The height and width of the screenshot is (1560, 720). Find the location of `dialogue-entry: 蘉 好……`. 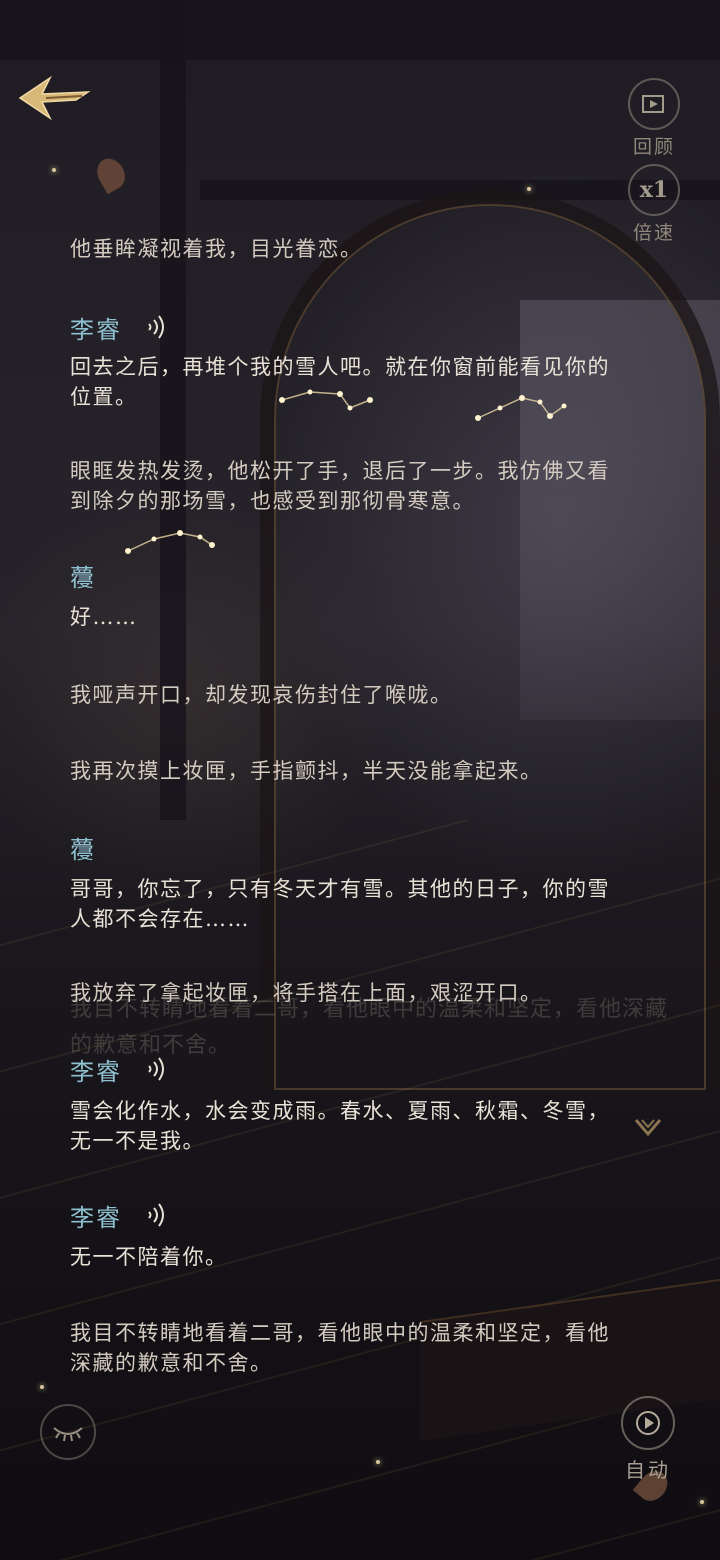

dialogue-entry: 蘉 好…… is located at coordinates (350, 595).